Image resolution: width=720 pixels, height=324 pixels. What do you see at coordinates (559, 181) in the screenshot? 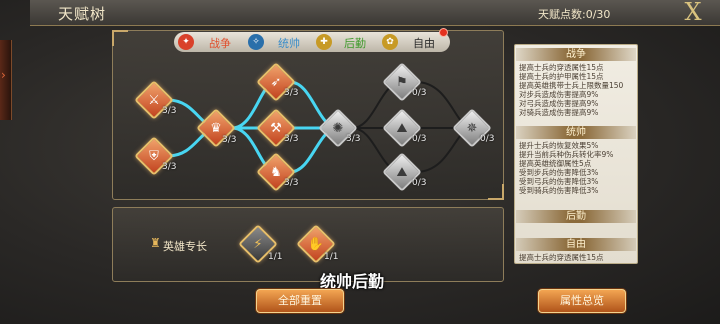
I see `attribute-line: 受到弓兵的伤害降低3%` at bounding box center [559, 181].